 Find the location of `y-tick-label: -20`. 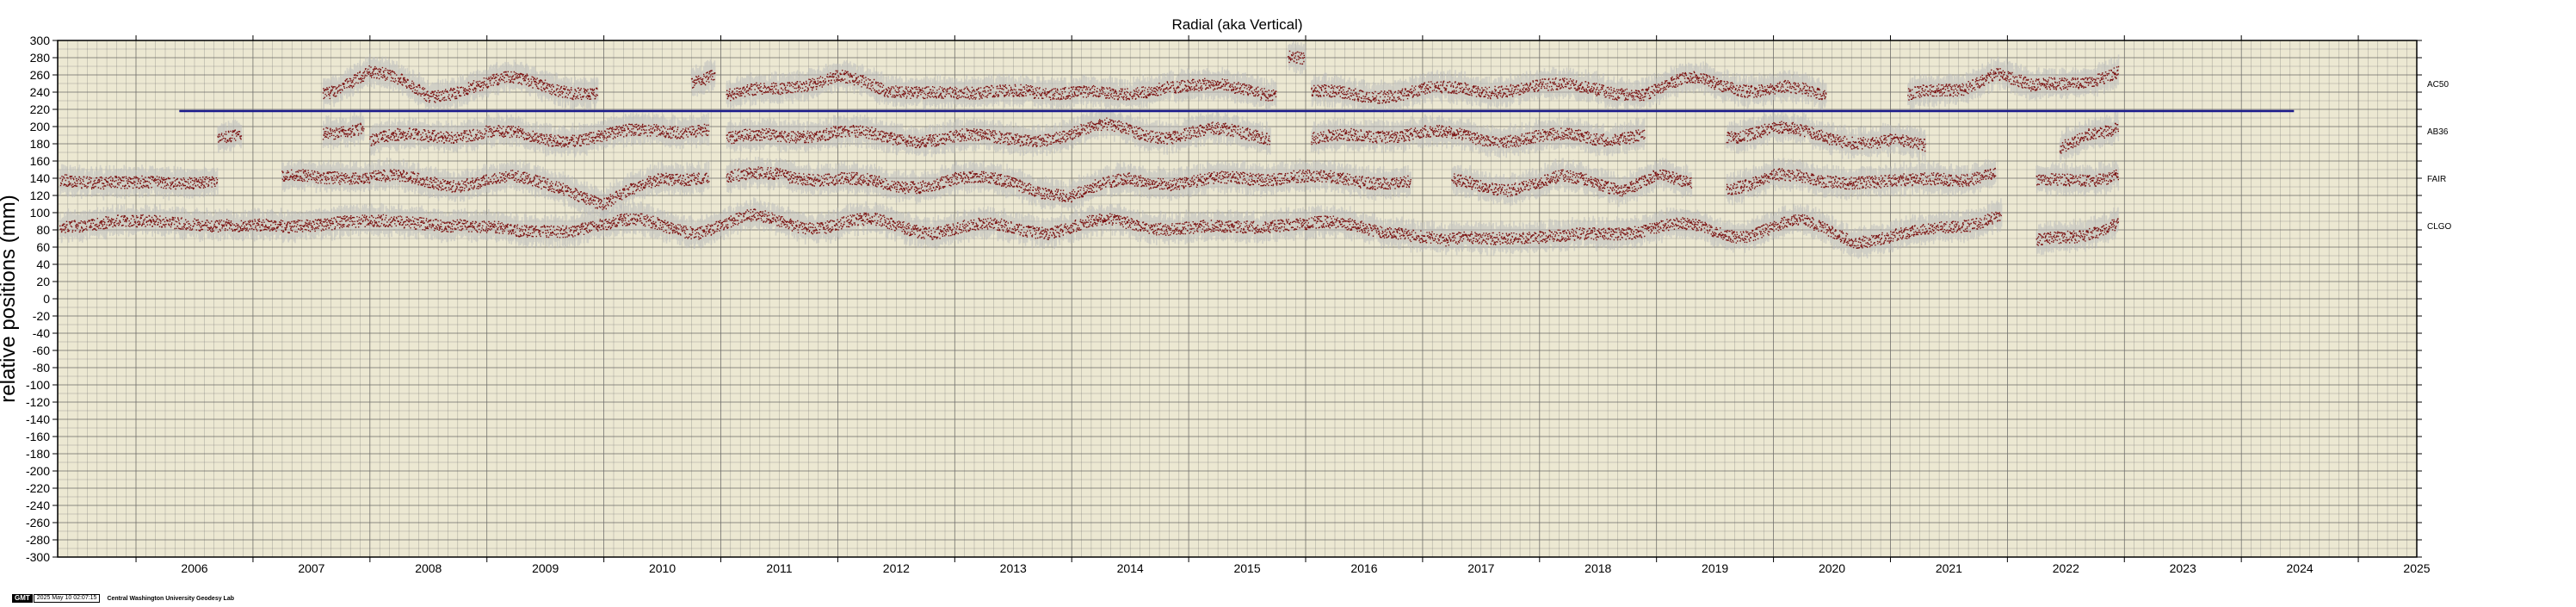

y-tick-label: -20 is located at coordinates (41, 316).